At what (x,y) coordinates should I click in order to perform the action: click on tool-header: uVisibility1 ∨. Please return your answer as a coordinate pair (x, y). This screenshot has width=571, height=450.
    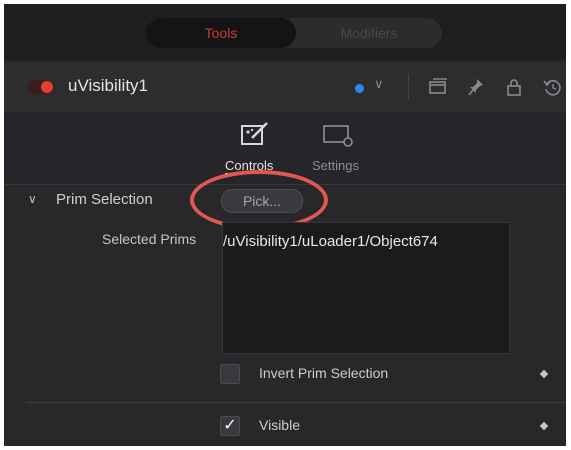
    Looking at the image, I should click on (285, 87).